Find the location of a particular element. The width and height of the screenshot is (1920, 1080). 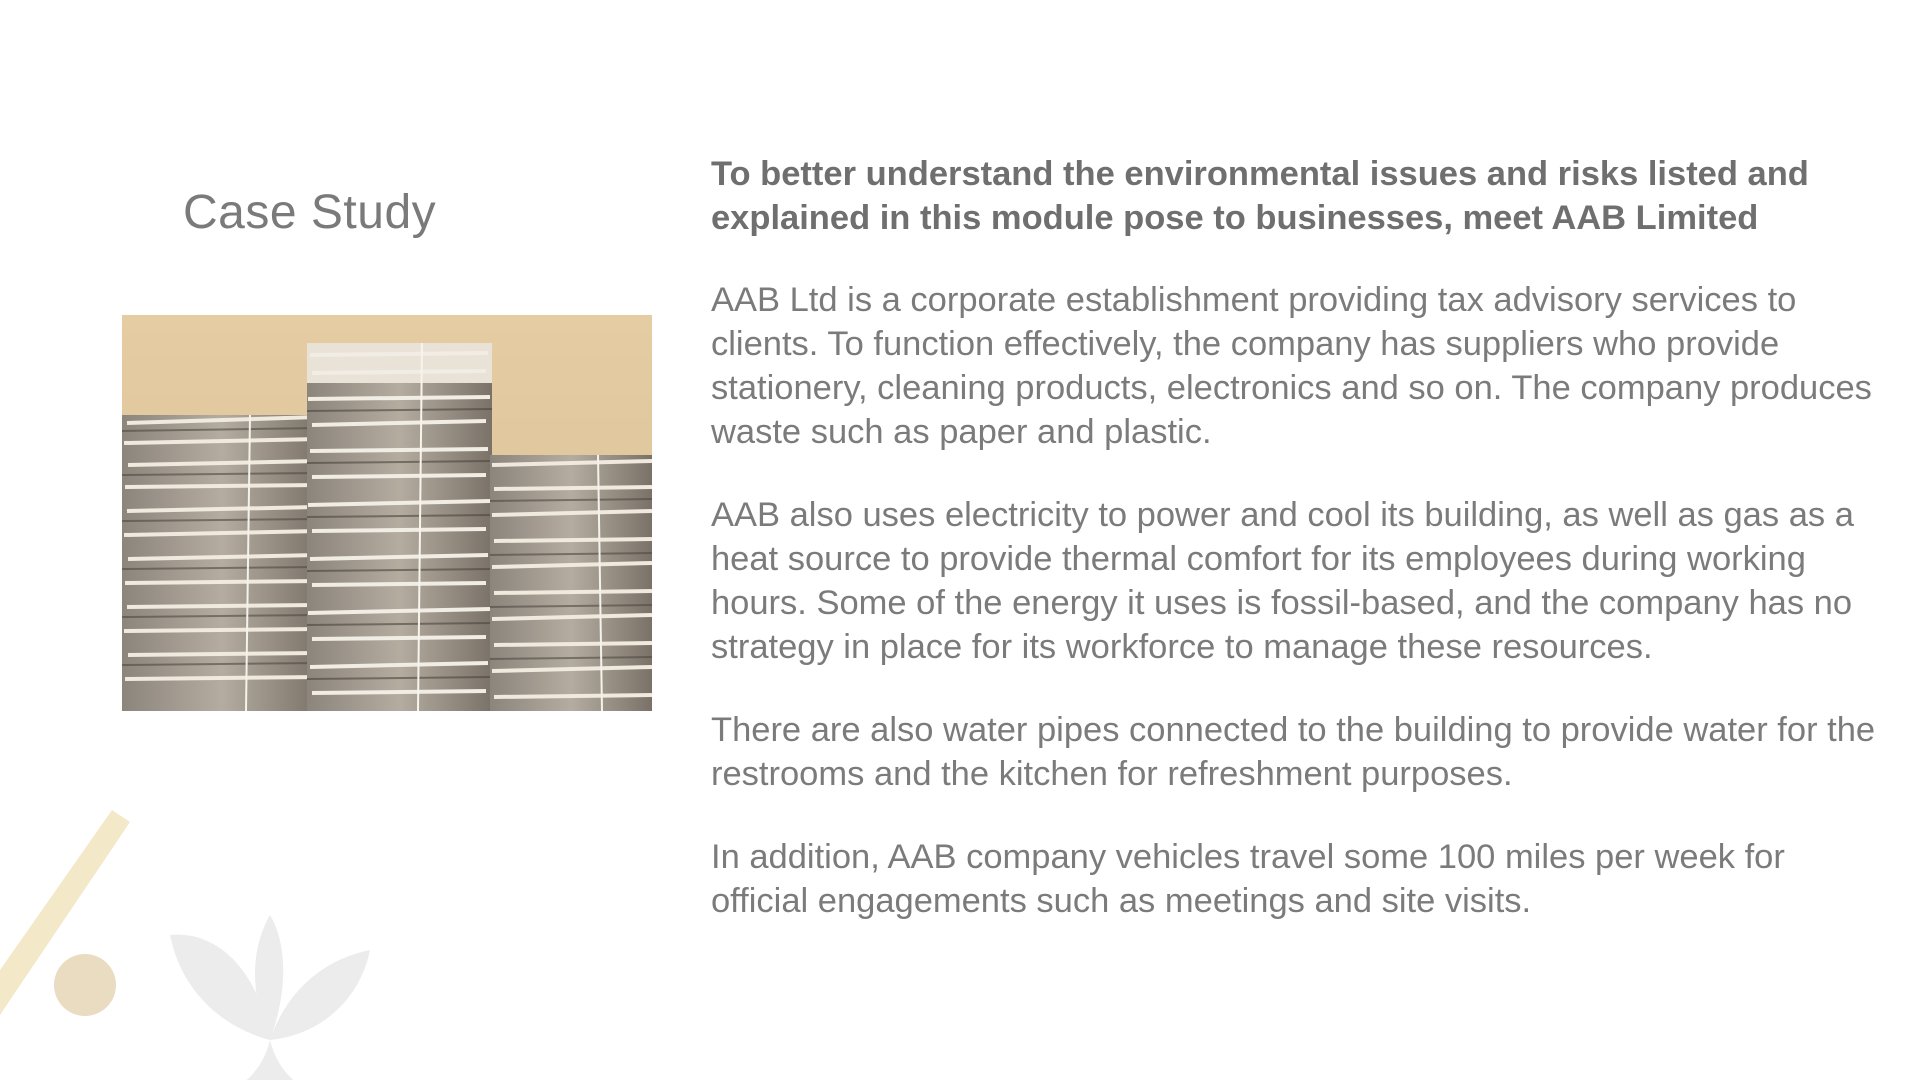

paper-stack-left is located at coordinates (222, 562).